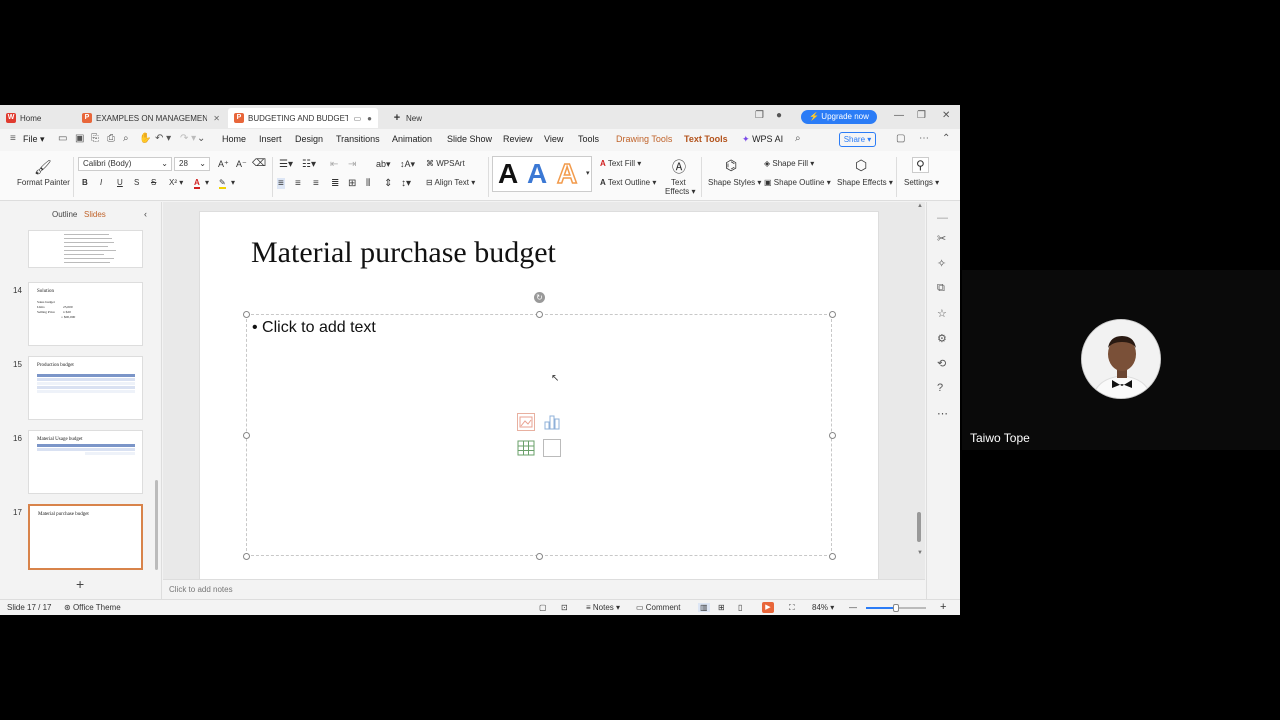  Describe the element at coordinates (797, 182) in the screenshot. I see `shape-outline-button: ▣ Shape Outline ▾` at that location.